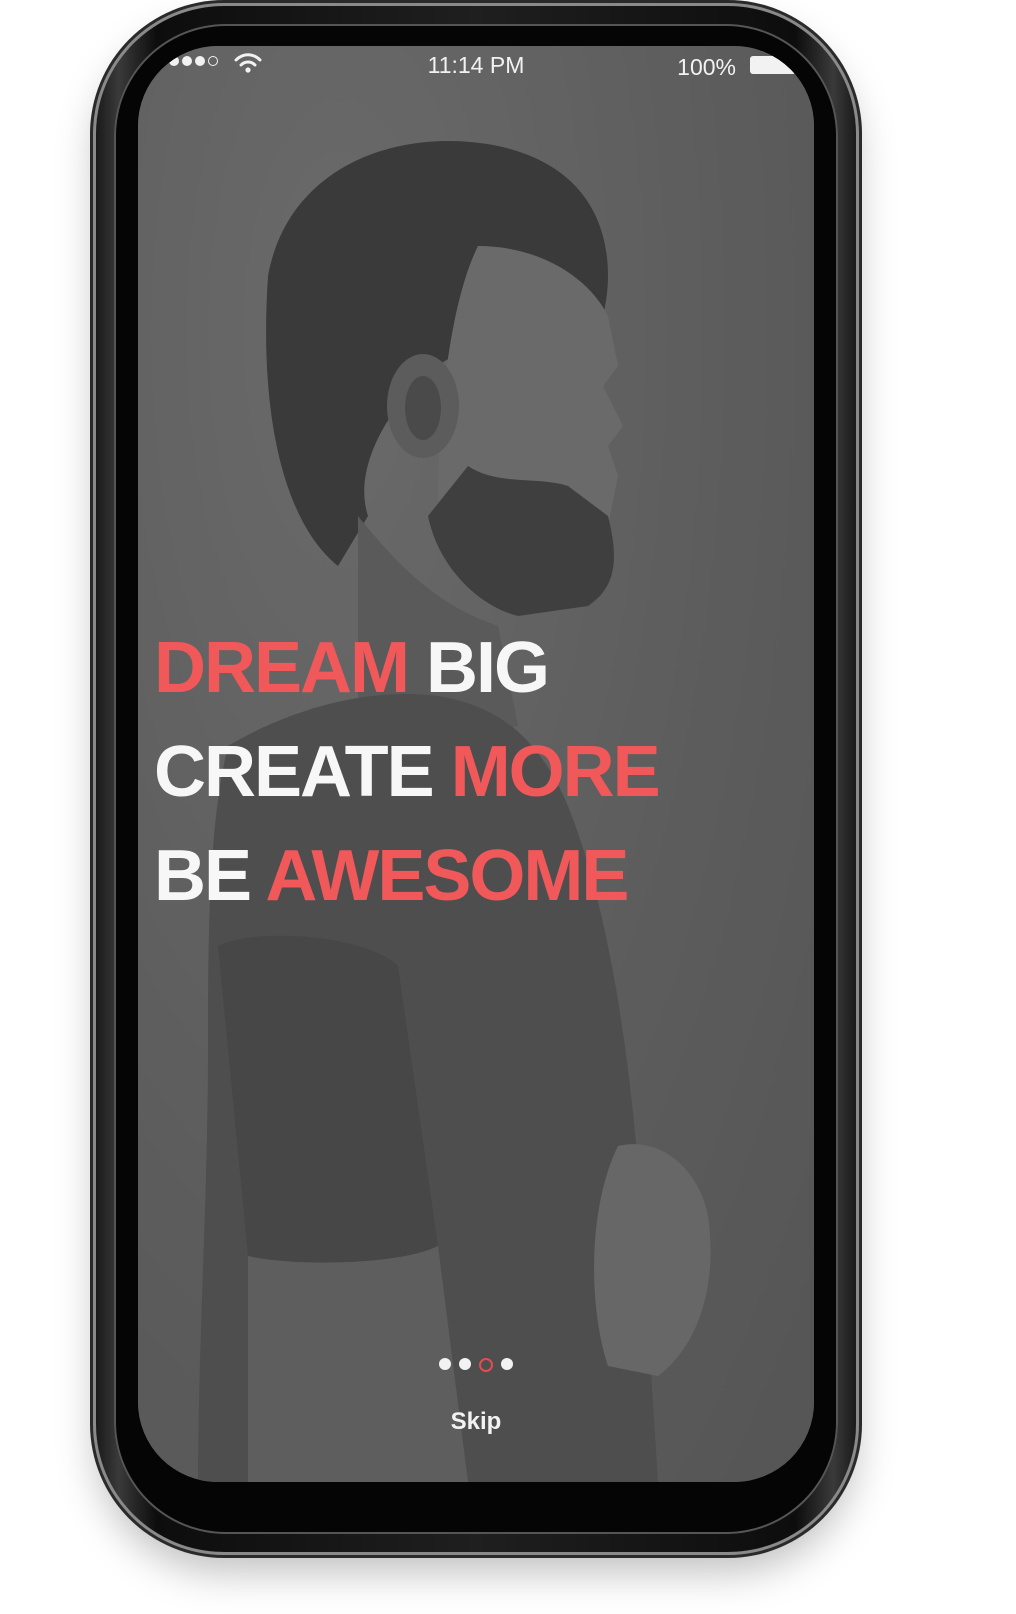  Describe the element at coordinates (282, 668) in the screenshot. I see `headline-word: DREAM` at that location.